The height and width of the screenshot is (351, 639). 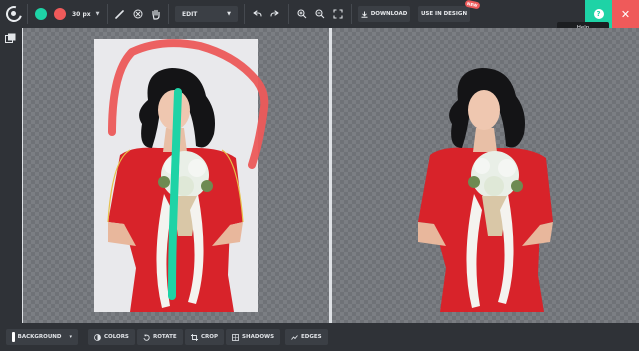 What do you see at coordinates (97, 337) in the screenshot?
I see `contrast-icon` at bounding box center [97, 337].